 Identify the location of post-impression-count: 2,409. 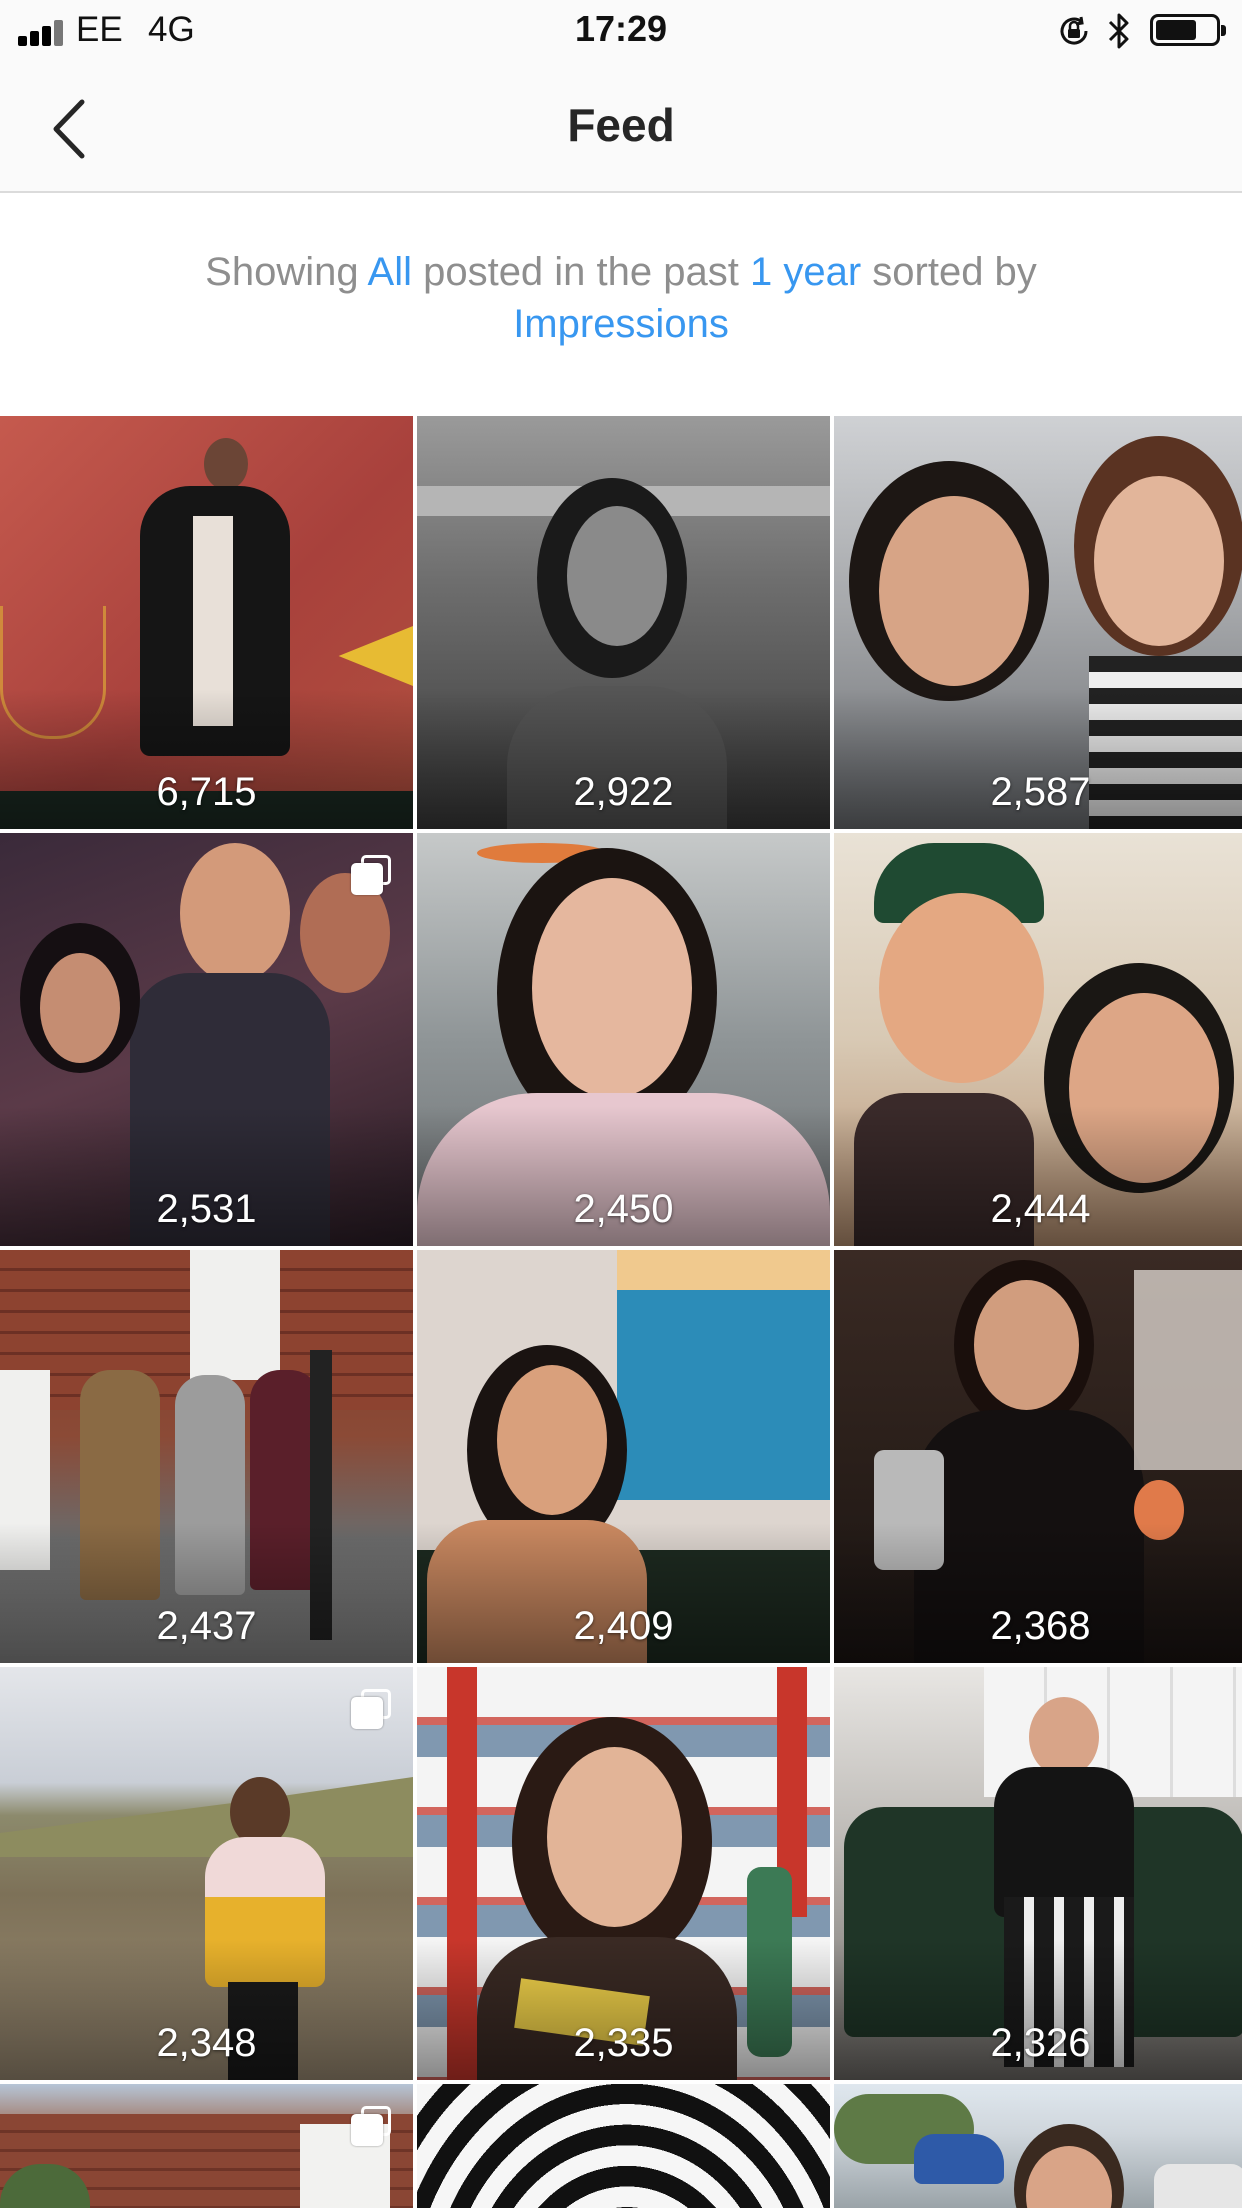
(623, 1626).